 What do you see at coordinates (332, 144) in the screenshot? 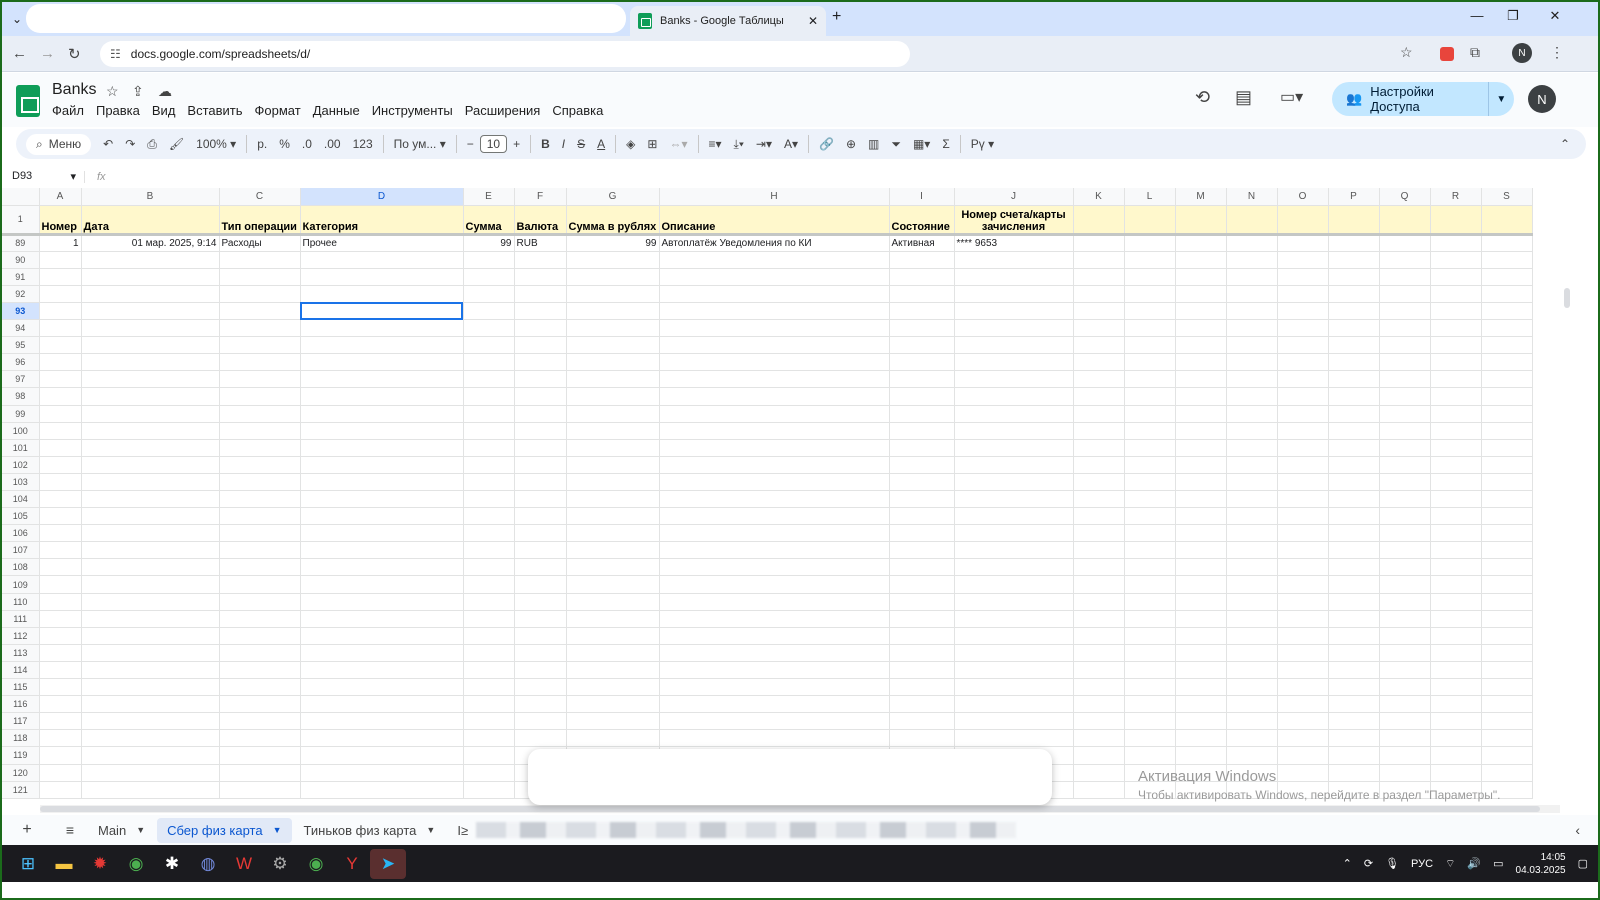
I see `increase-decimal-button: .00` at bounding box center [332, 144].